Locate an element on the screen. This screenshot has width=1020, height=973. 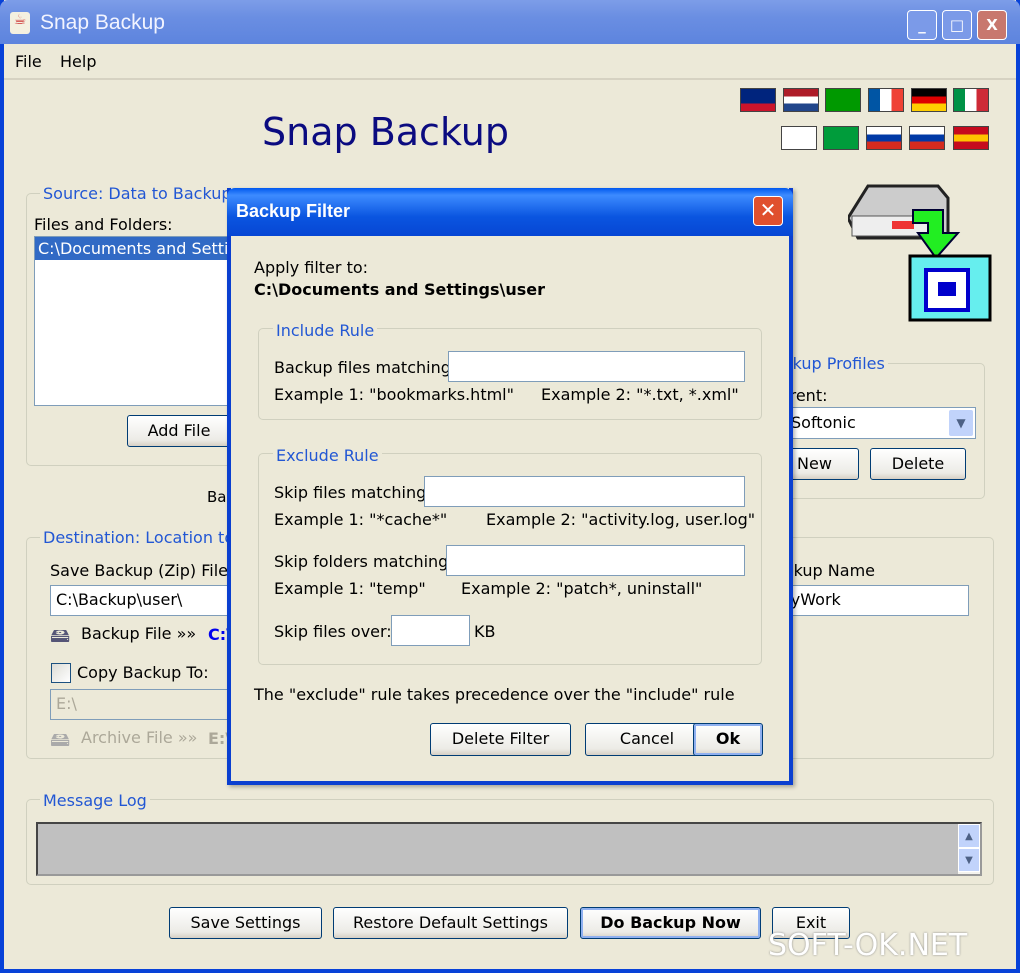
maximize-button: □ is located at coordinates (957, 25).